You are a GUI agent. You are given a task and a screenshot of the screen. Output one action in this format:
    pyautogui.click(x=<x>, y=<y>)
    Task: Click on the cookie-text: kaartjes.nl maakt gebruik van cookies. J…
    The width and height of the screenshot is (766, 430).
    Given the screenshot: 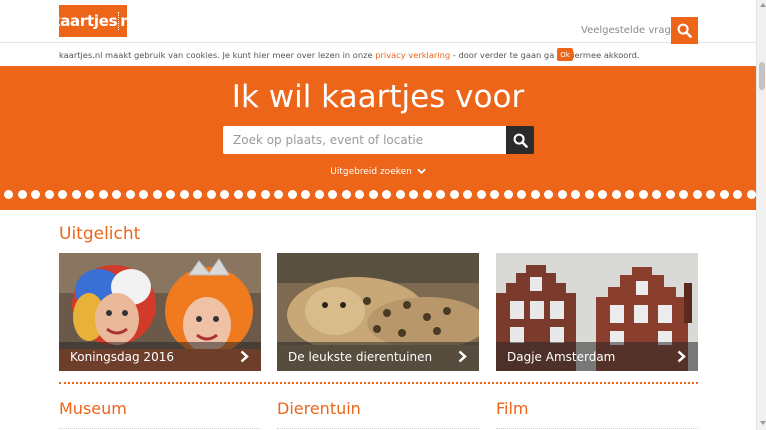 What is the action you would take?
    pyautogui.click(x=349, y=55)
    